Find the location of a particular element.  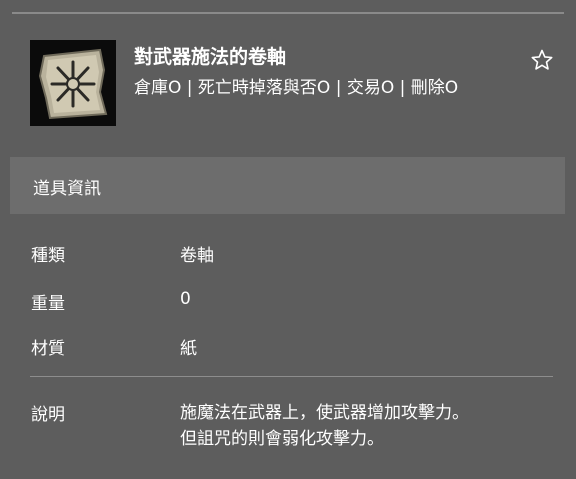

favorite-star-button is located at coordinates (542, 60).